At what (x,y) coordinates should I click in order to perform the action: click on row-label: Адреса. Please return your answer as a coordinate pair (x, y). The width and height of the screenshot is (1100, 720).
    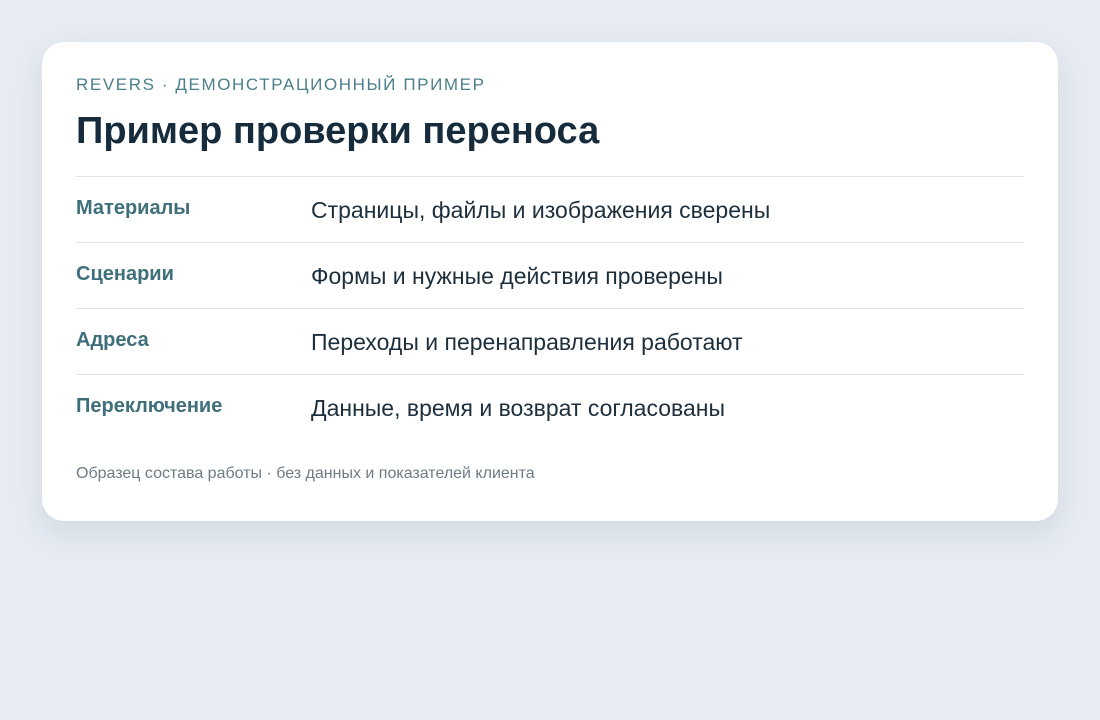
    Looking at the image, I should click on (112, 340).